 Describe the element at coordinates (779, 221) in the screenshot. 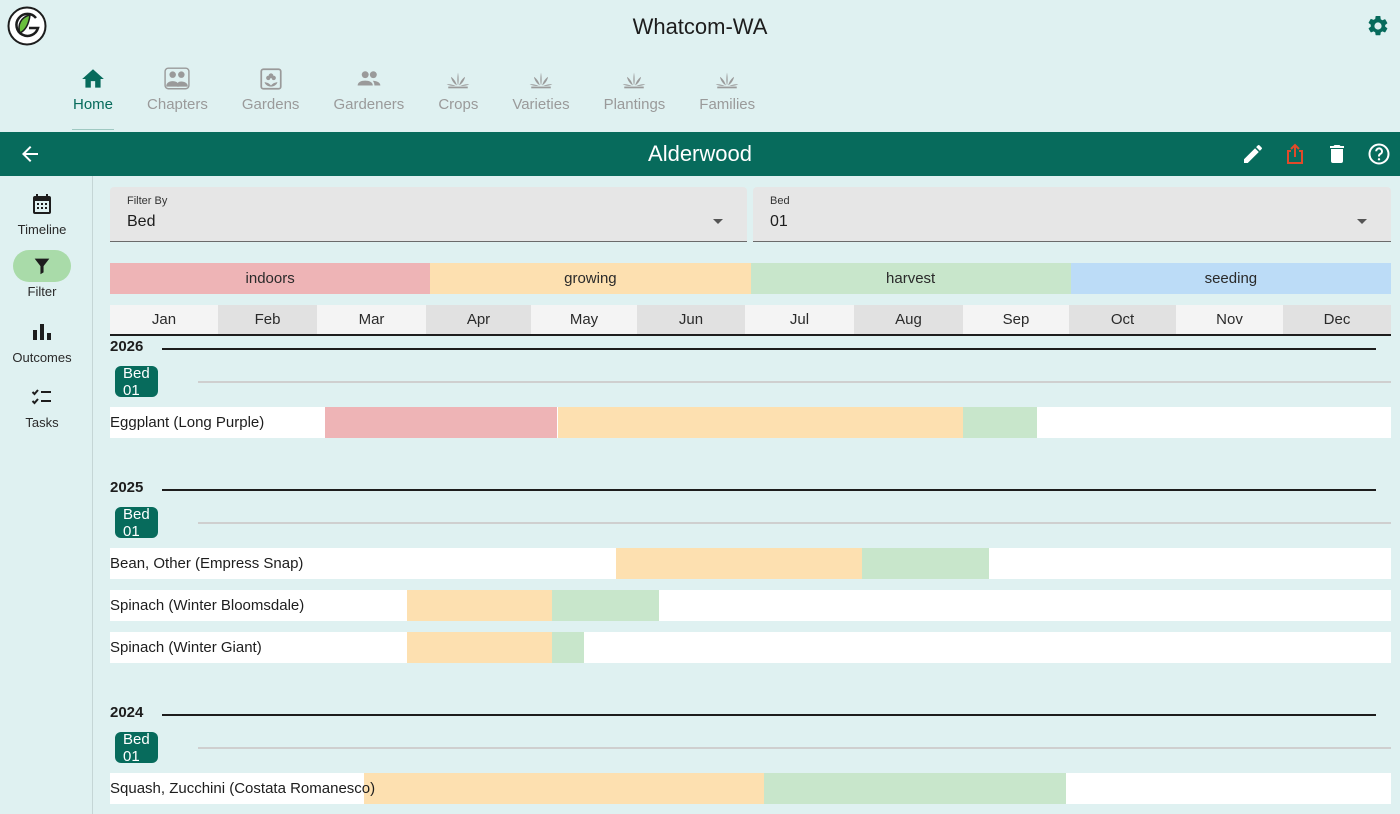

I see `select-value: 01` at that location.